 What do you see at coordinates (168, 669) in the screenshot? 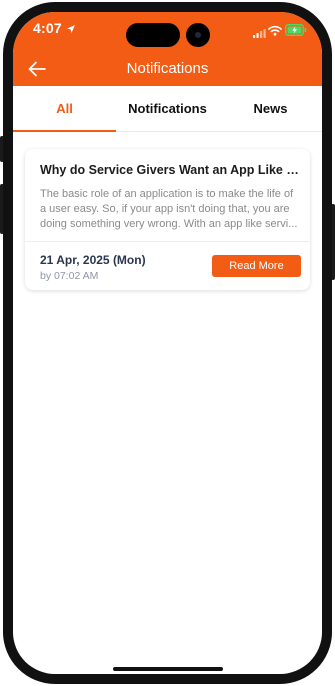
I see `home-indicator` at bounding box center [168, 669].